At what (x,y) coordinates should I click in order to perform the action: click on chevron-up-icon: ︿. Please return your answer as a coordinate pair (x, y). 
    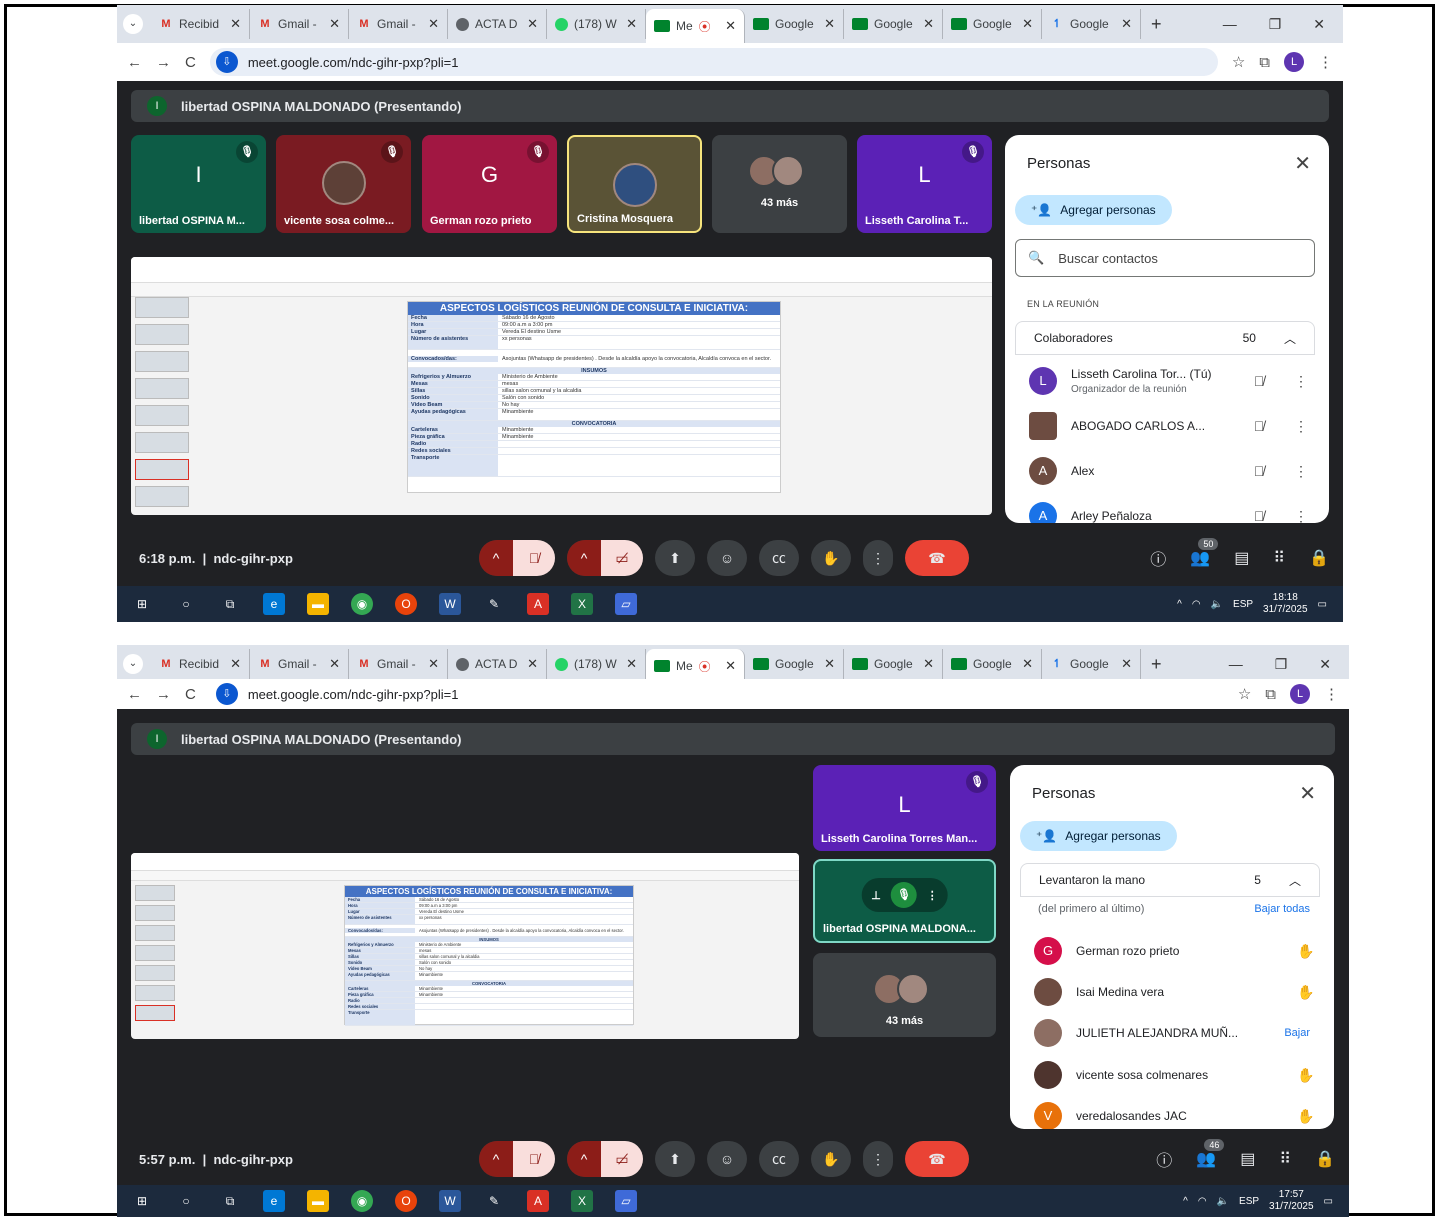
    Looking at the image, I should click on (1295, 880).